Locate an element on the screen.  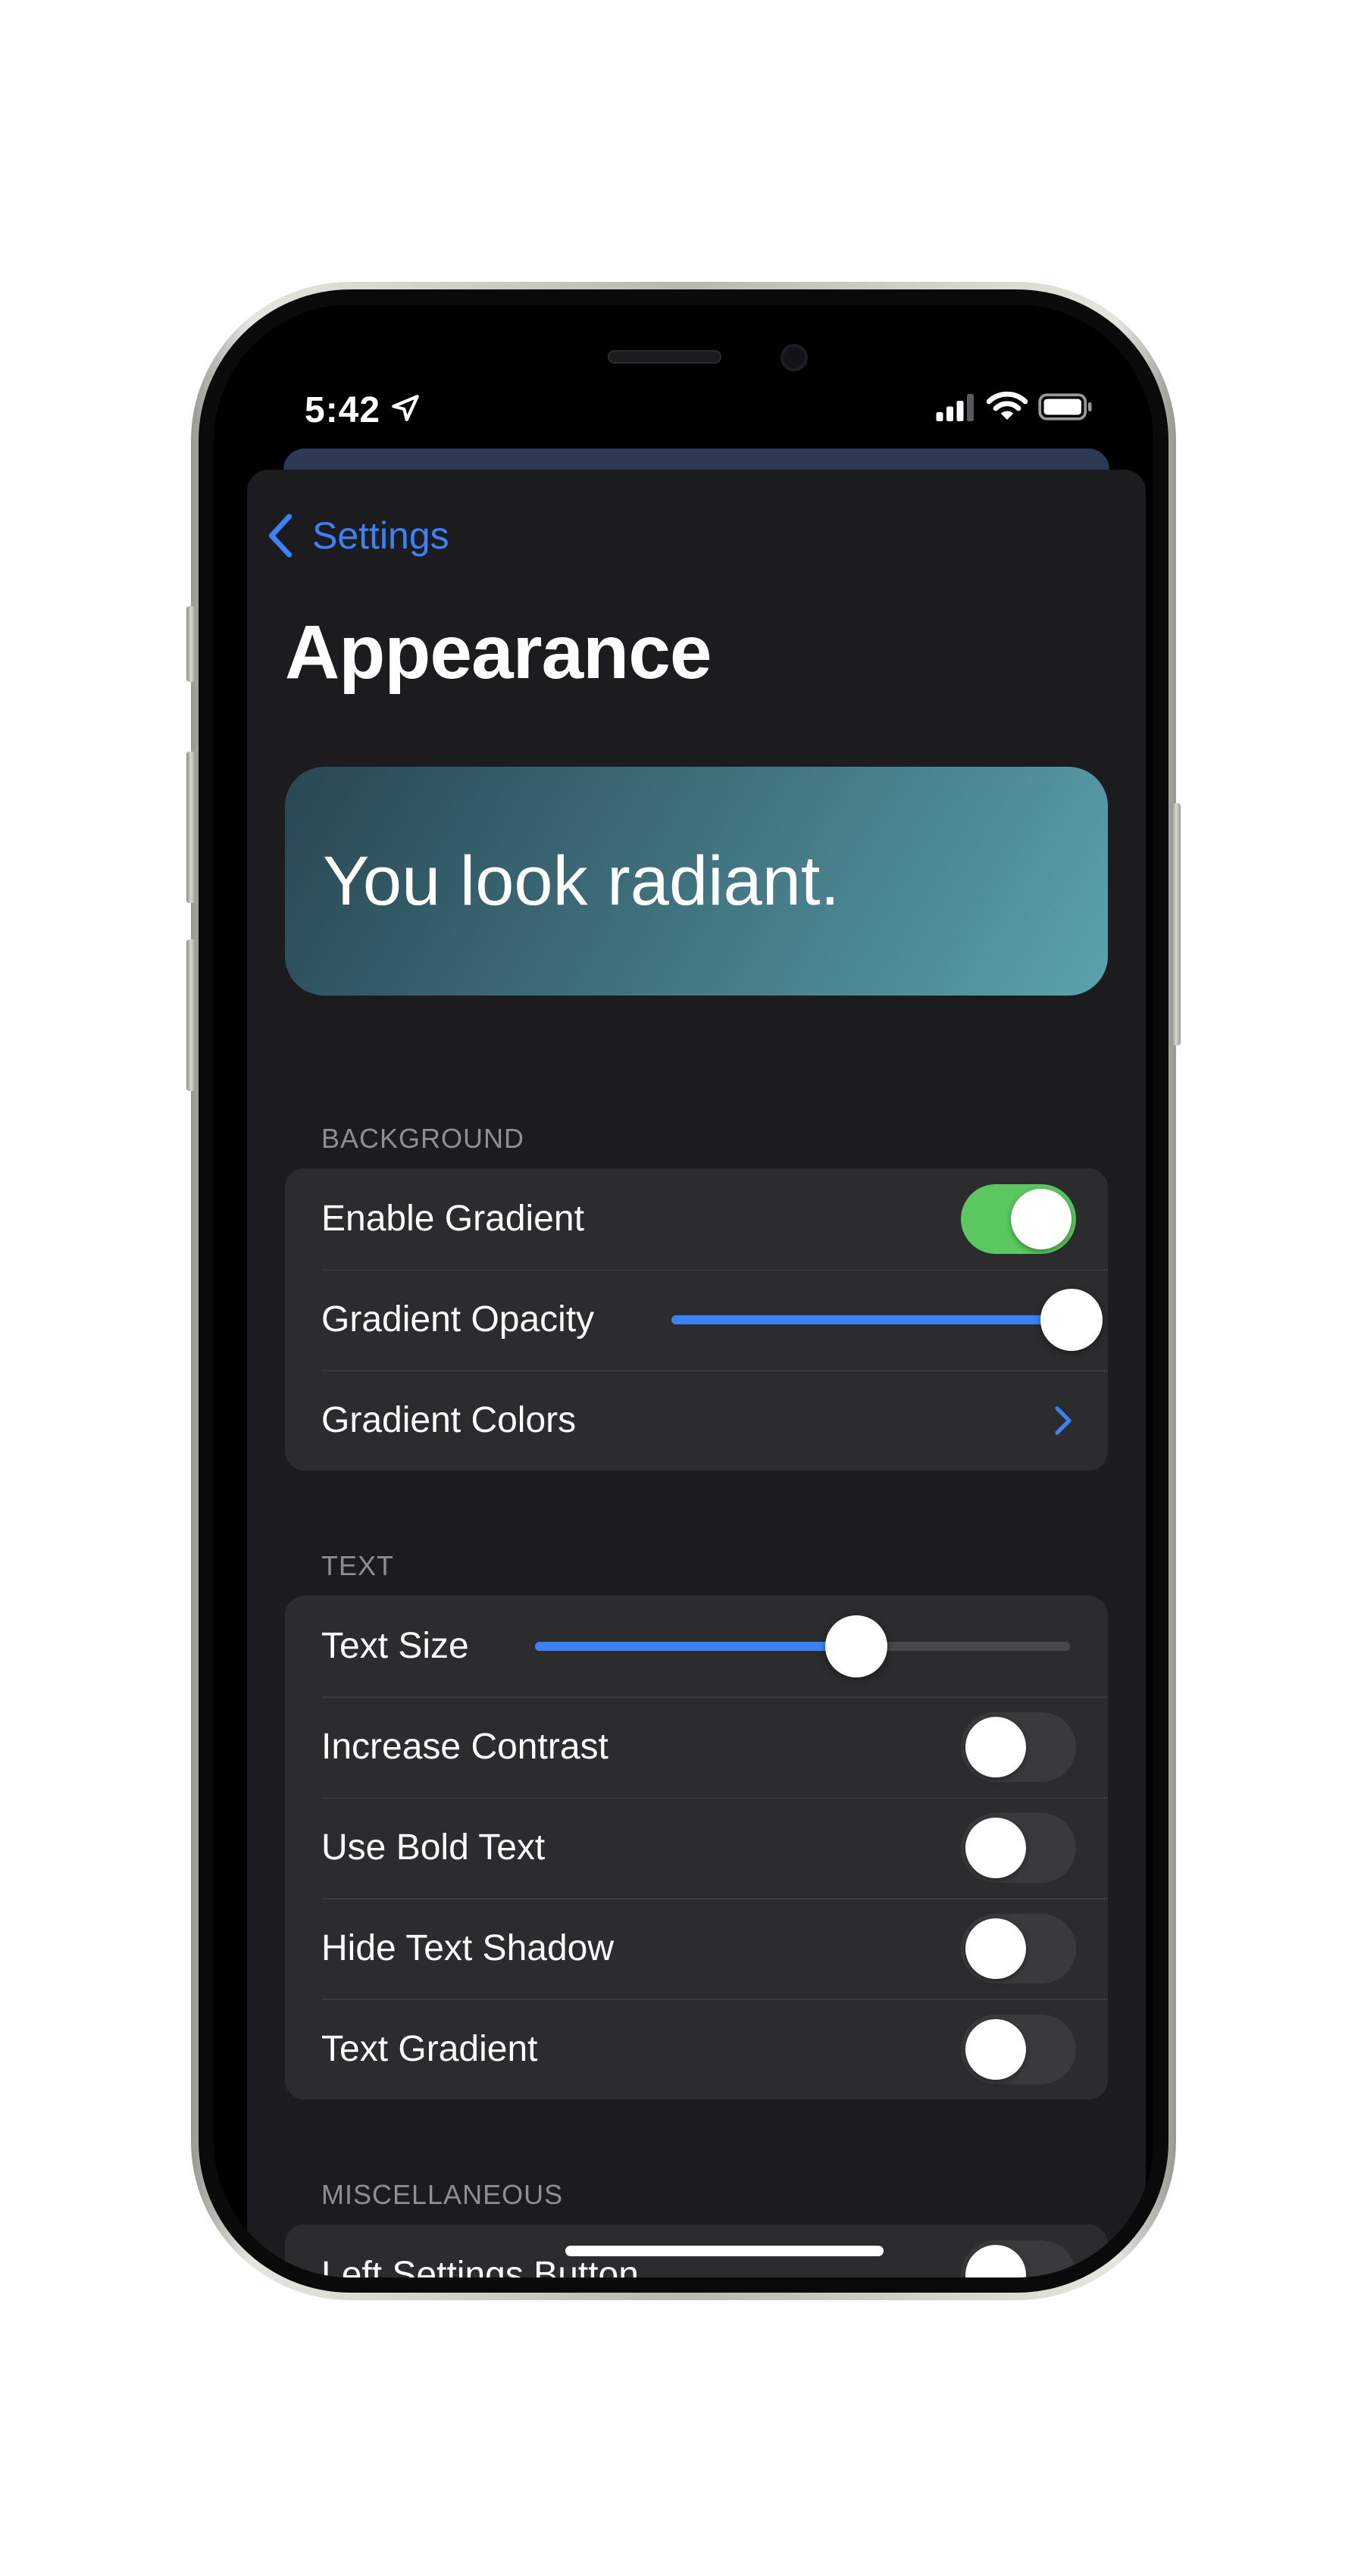
text-size-row: Text Size is located at coordinates (696, 1646).